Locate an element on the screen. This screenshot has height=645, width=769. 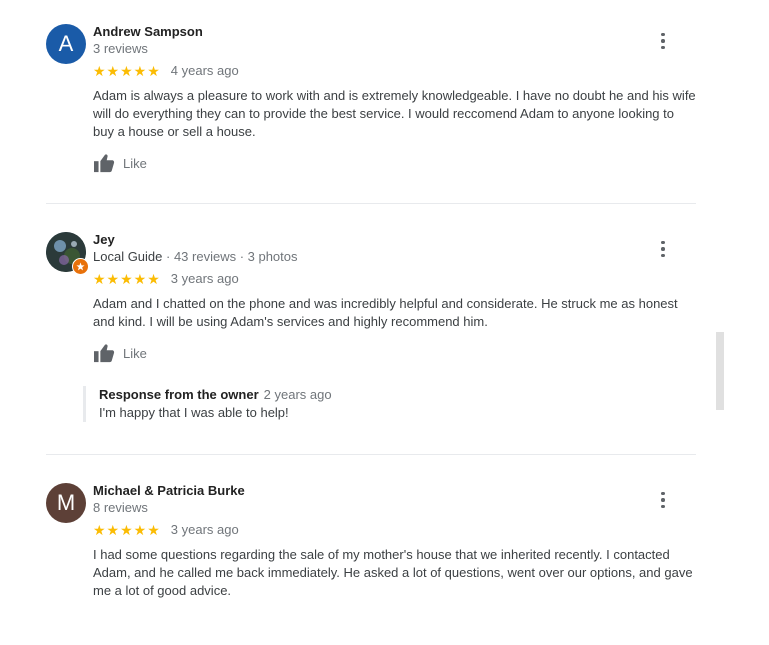
owner-response-date: 2 years ago is located at coordinates (297, 394).